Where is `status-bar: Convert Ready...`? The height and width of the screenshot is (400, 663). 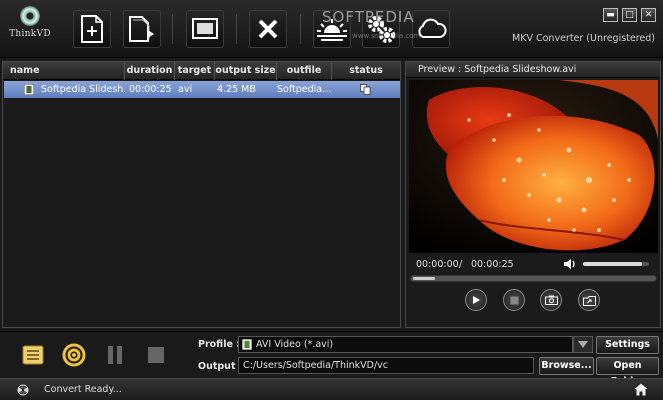
status-bar: Convert Ready... is located at coordinates (331, 389).